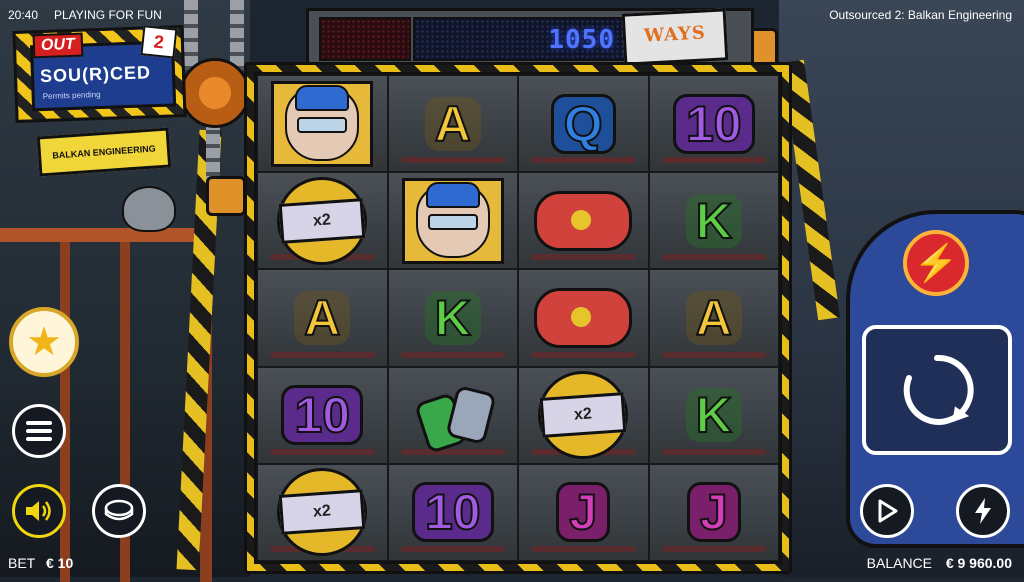  I want to click on bet-value: € 10, so click(60, 563).